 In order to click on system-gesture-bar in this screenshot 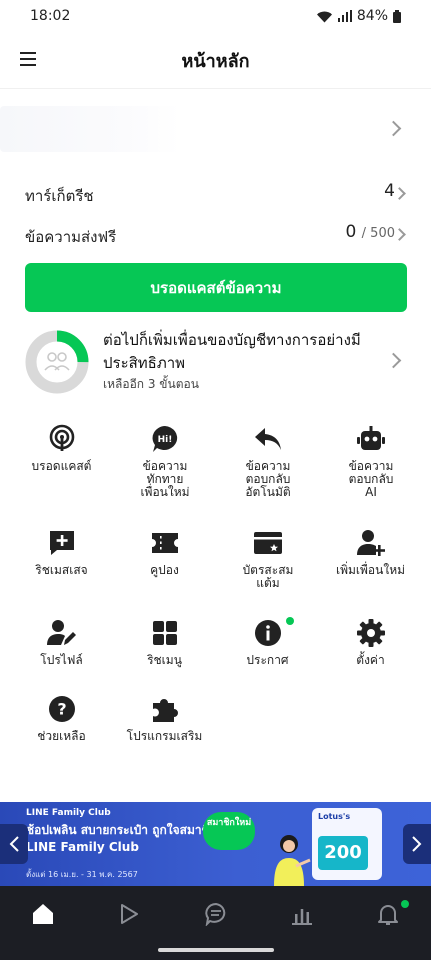, I will do `click(215, 951)`.